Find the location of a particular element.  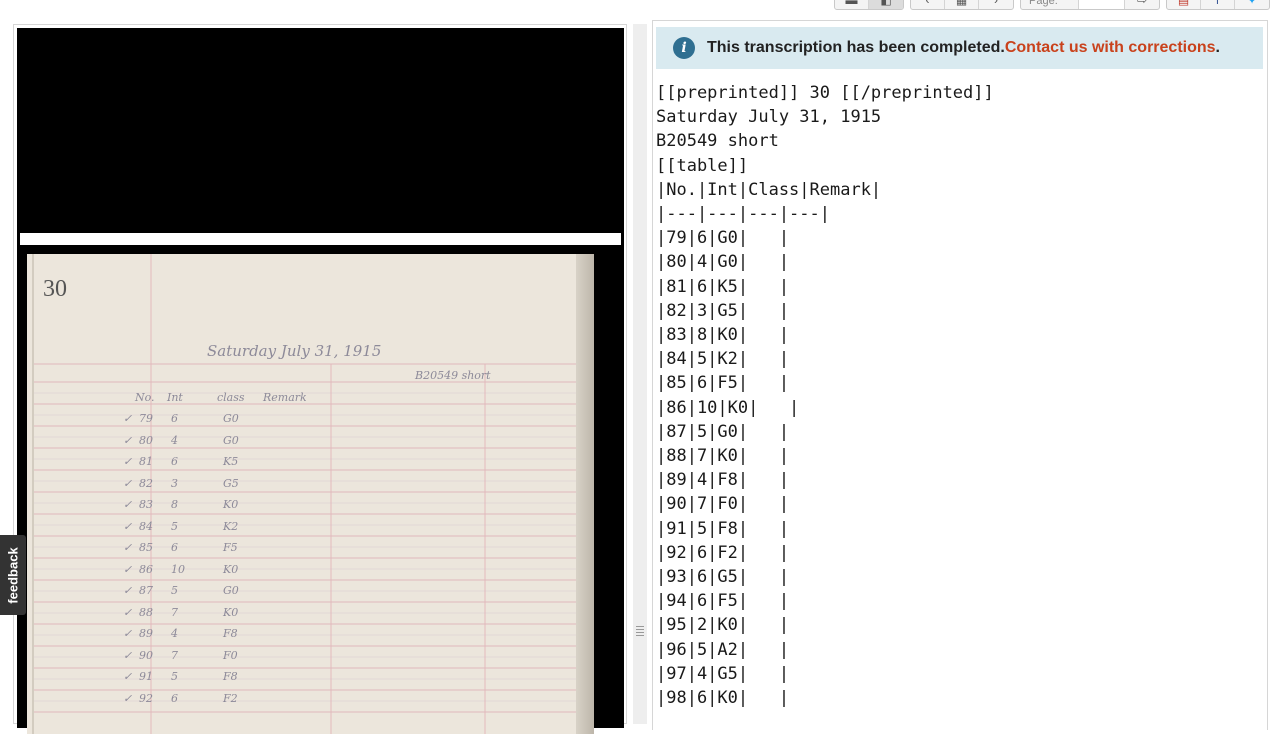

handwritten-row-no: 80 is located at coordinates (146, 440).